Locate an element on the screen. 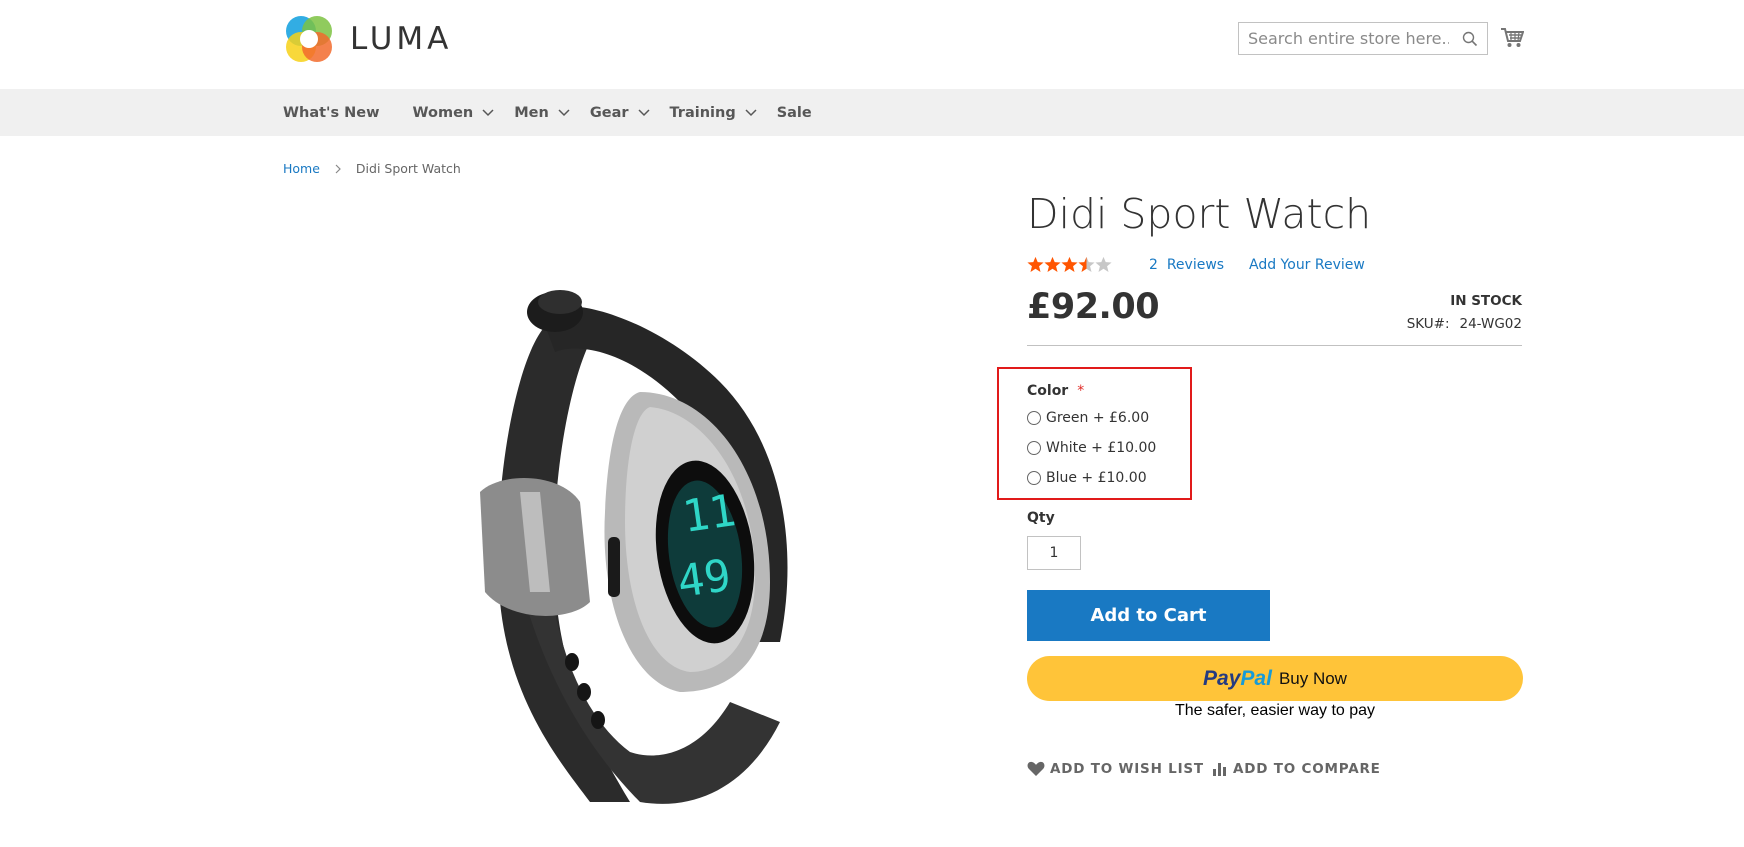 This screenshot has height=847, width=1744. nav-item-label: Training is located at coordinates (702, 112).